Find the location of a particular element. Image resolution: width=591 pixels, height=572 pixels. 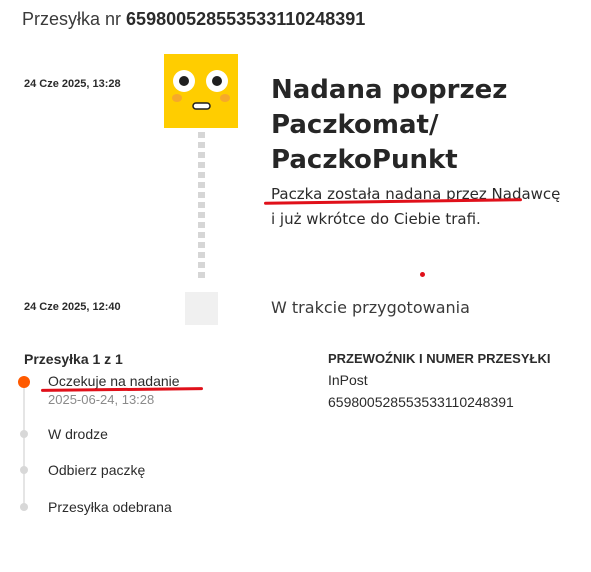

carrier-heading: PRZEWOŹNIK I NUMER PRZESYŁKI is located at coordinates (439, 358).